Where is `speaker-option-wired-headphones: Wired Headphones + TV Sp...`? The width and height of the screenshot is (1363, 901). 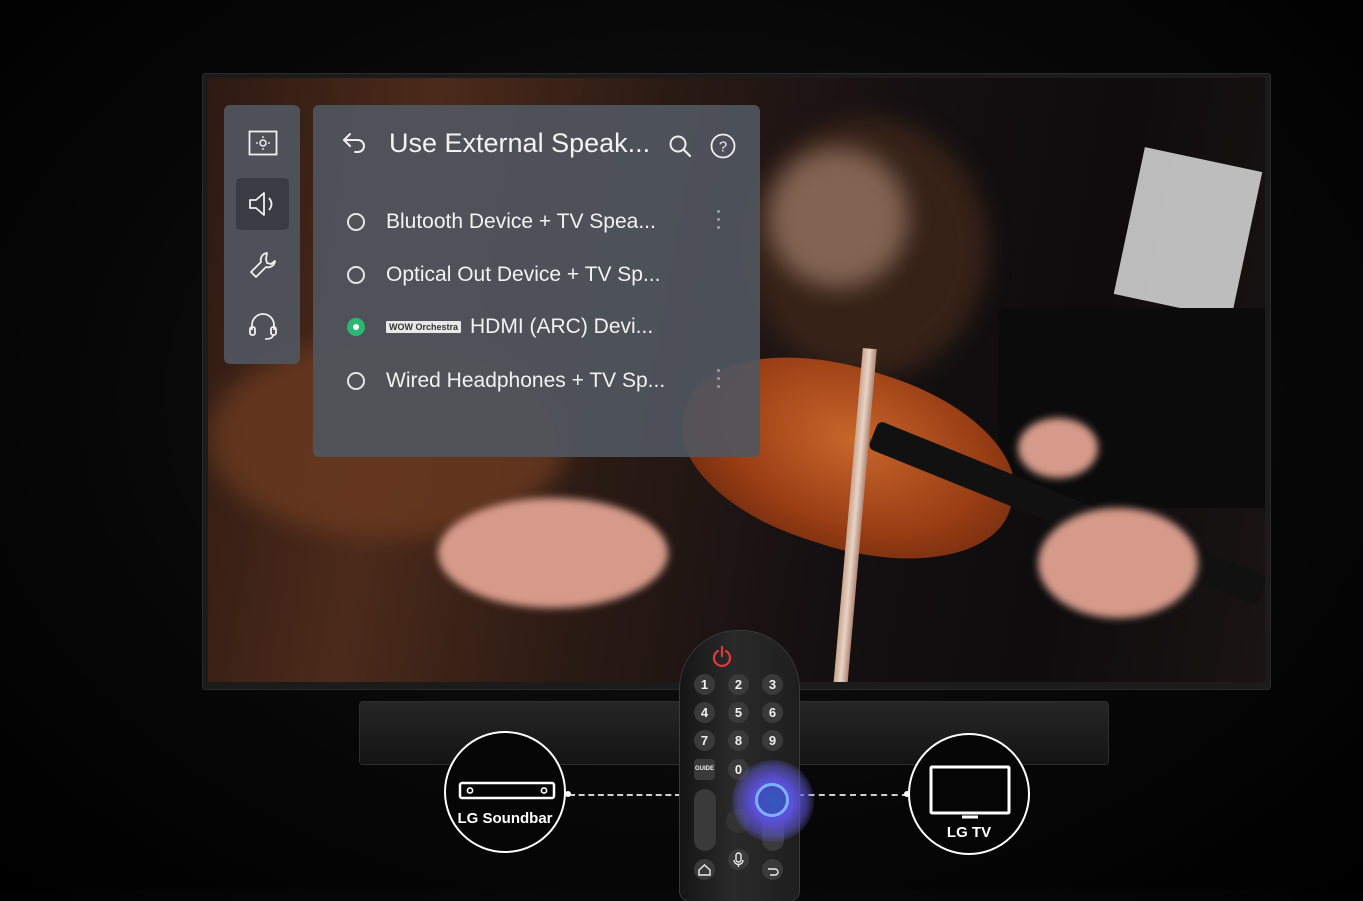 speaker-option-wired-headphones: Wired Headphones + TV Sp... is located at coordinates (547, 381).